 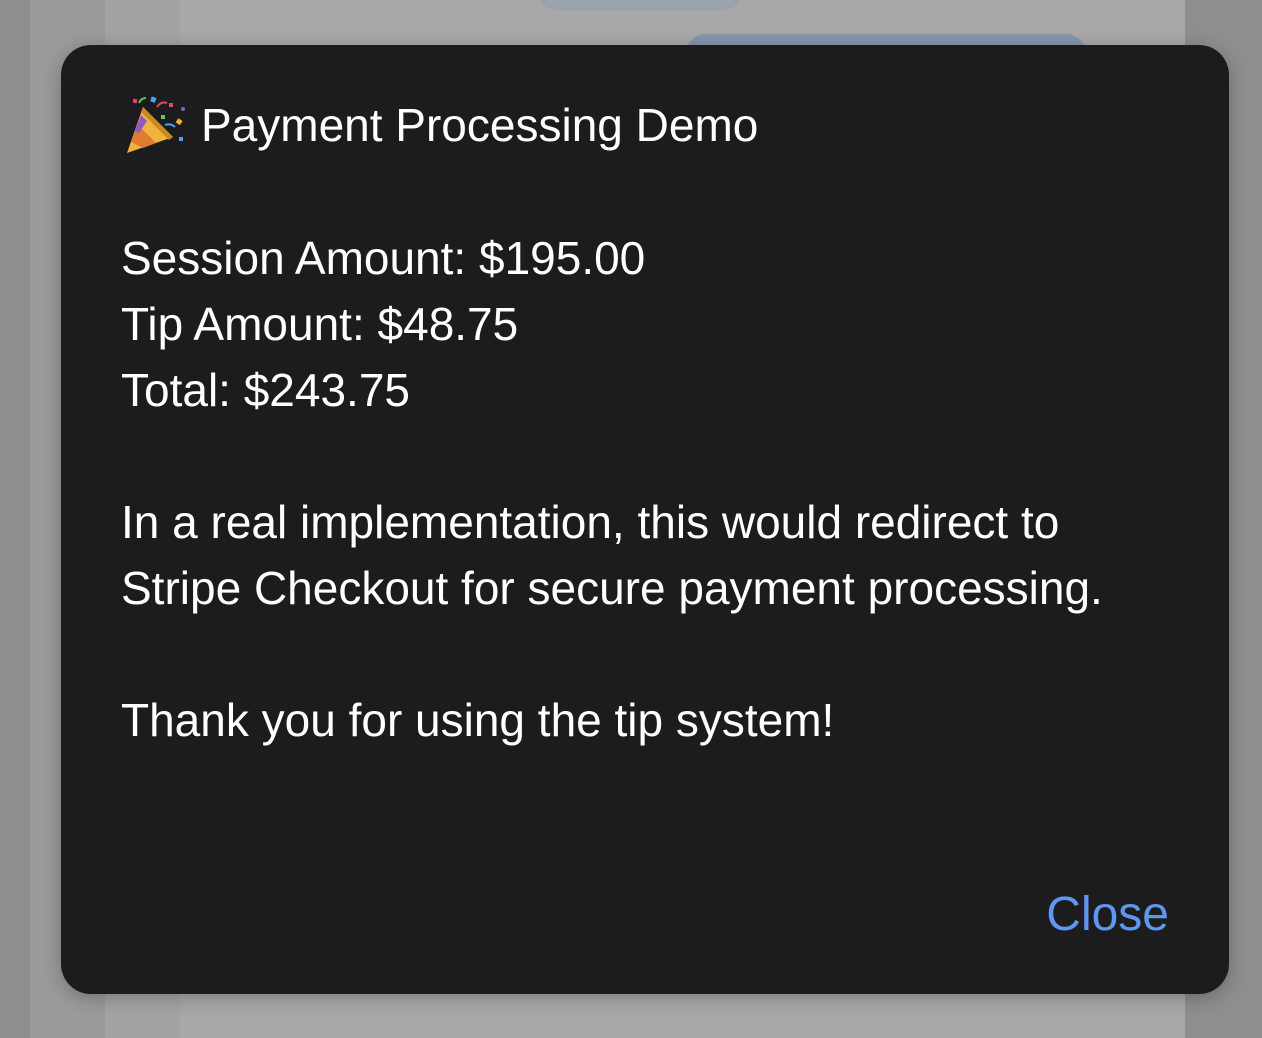 I want to click on party-popper-icon, so click(x=156, y=124).